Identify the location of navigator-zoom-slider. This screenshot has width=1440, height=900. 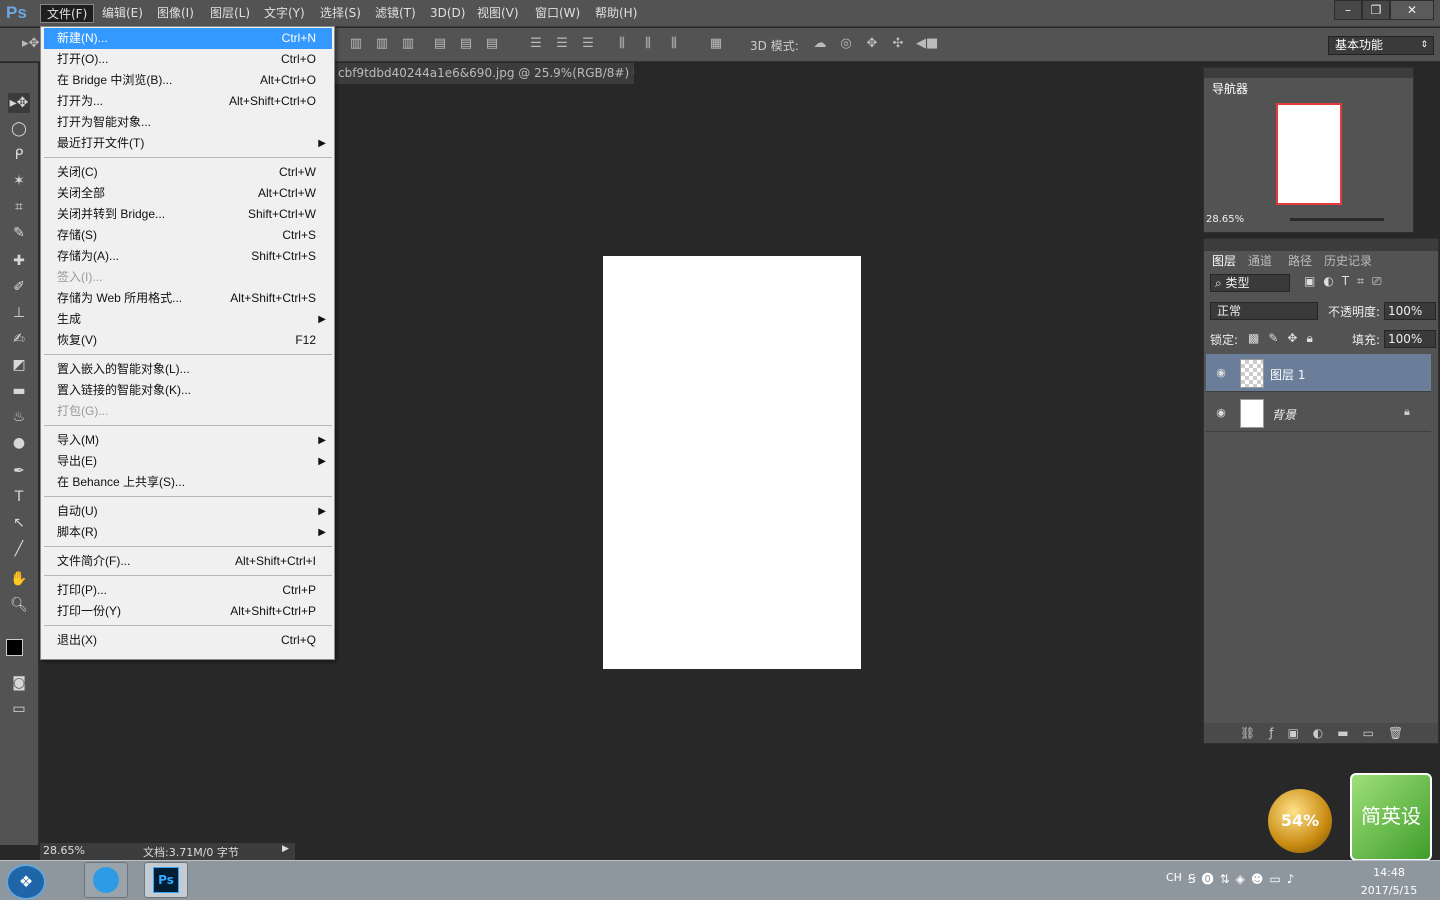
(1337, 219).